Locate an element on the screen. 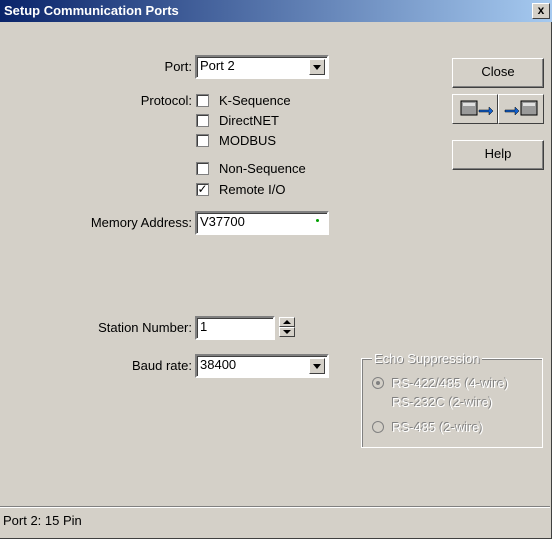  window-title: Setup Communication Ports is located at coordinates (91, 10).